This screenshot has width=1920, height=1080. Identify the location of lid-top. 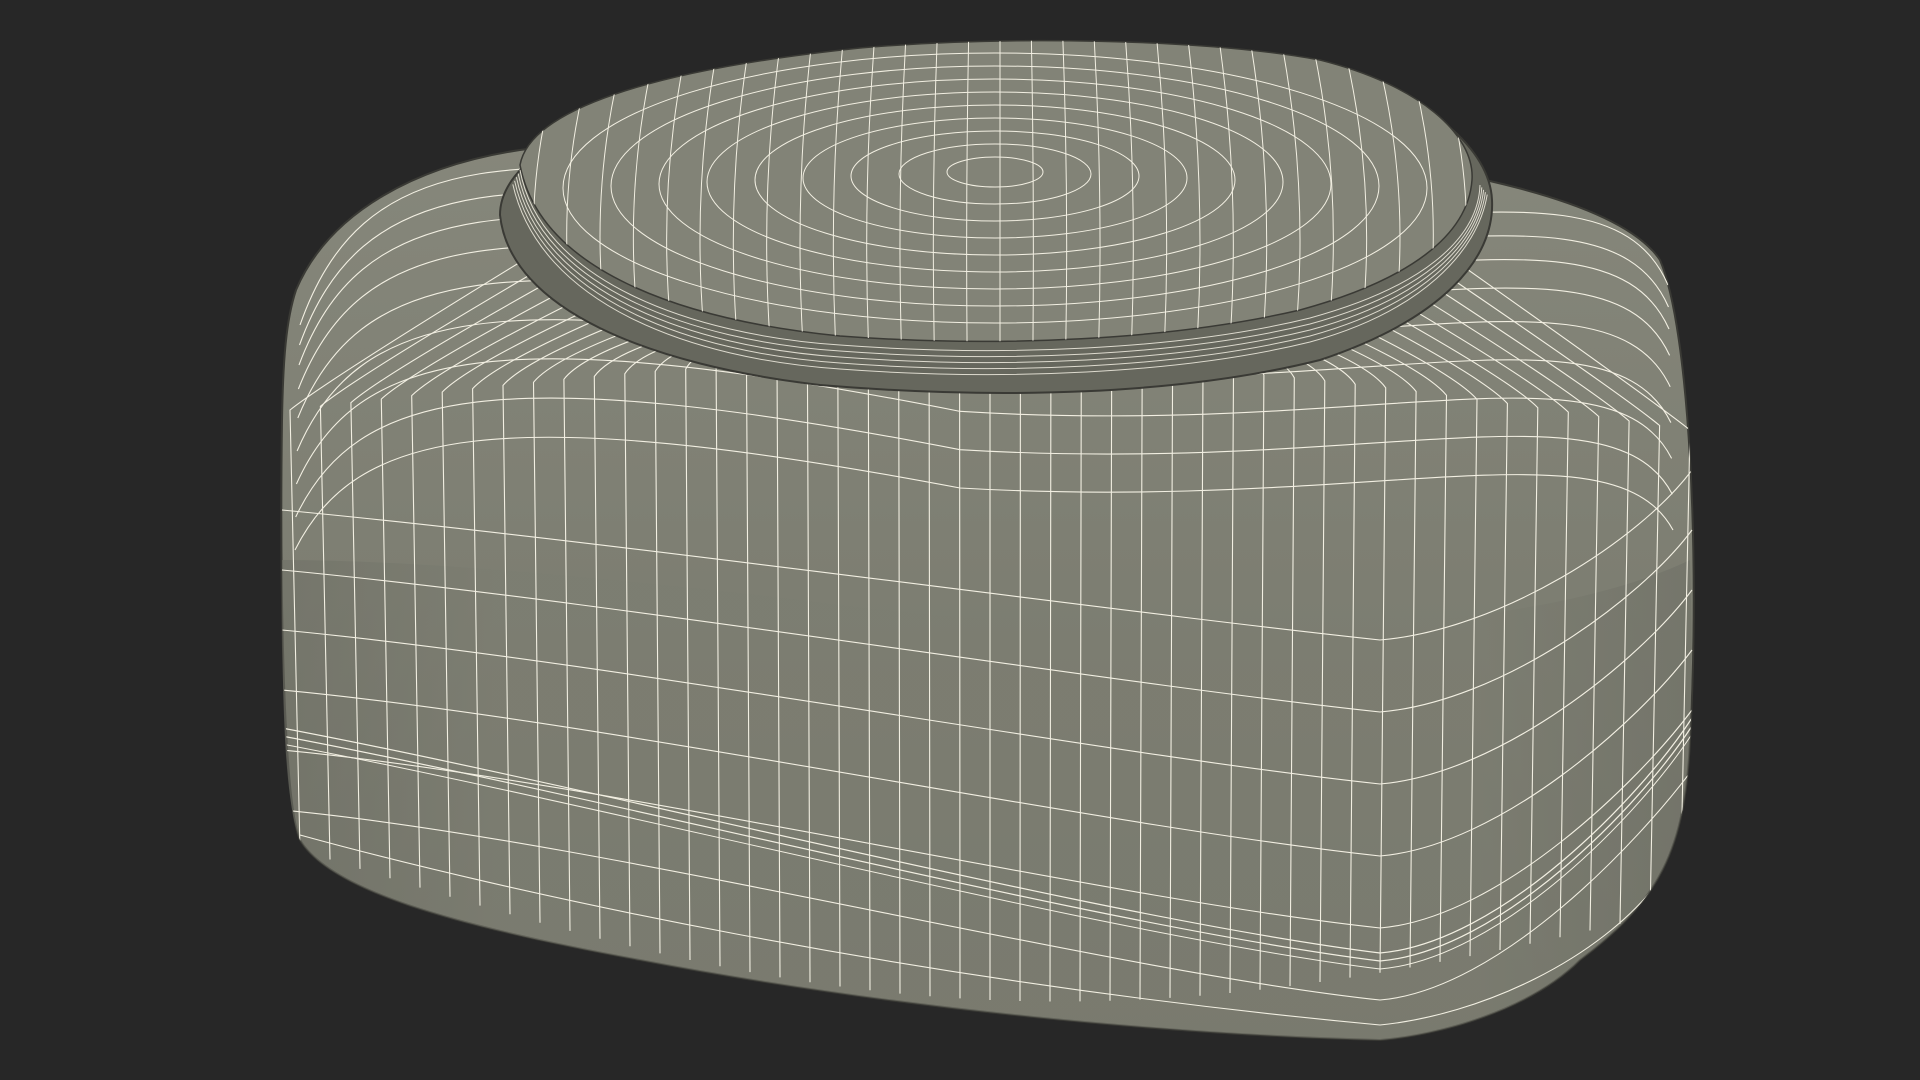
(996, 191).